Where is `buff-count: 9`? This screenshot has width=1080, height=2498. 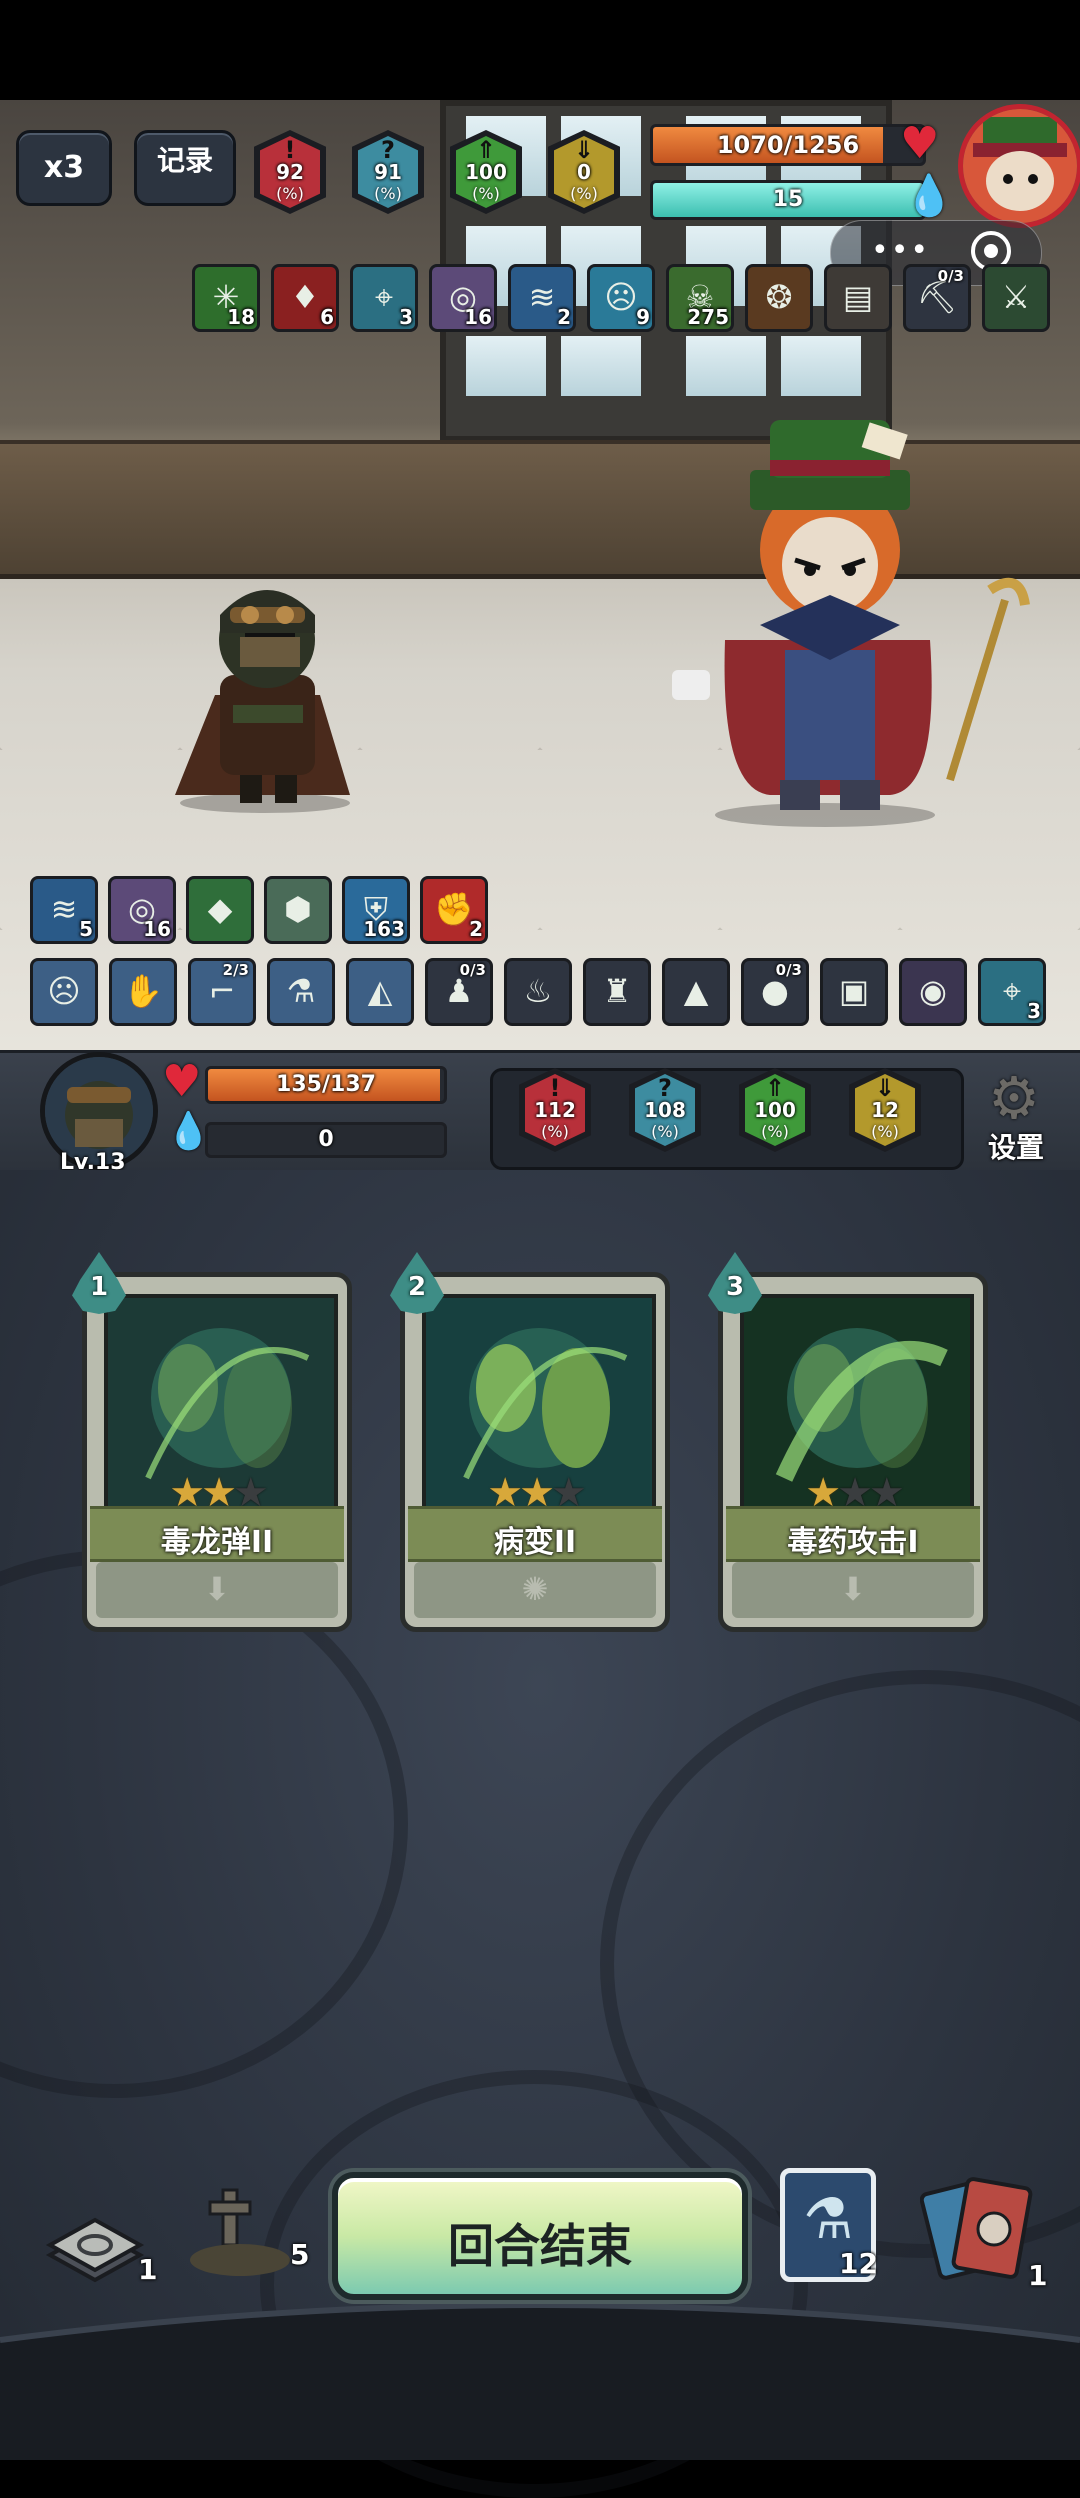 buff-count: 9 is located at coordinates (643, 317).